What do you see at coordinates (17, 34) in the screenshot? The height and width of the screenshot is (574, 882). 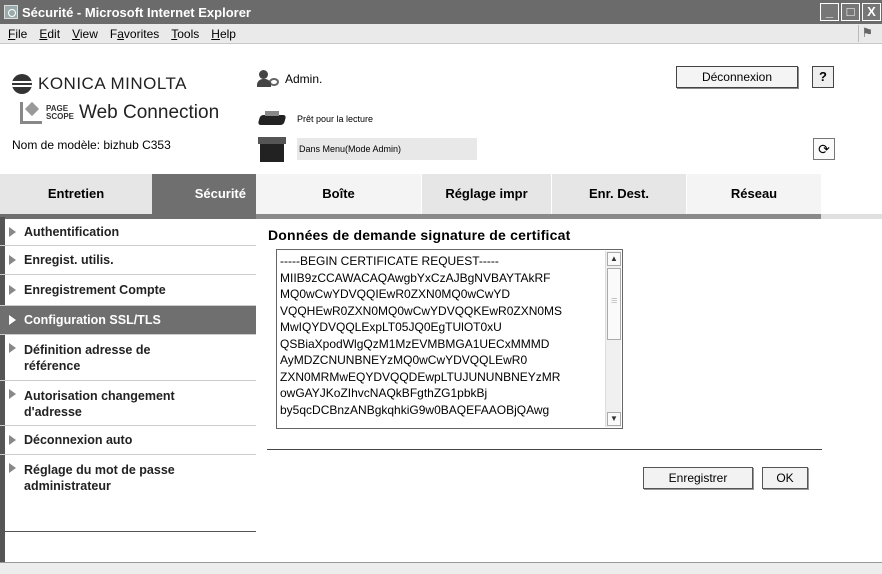 I see `menu-file: File` at bounding box center [17, 34].